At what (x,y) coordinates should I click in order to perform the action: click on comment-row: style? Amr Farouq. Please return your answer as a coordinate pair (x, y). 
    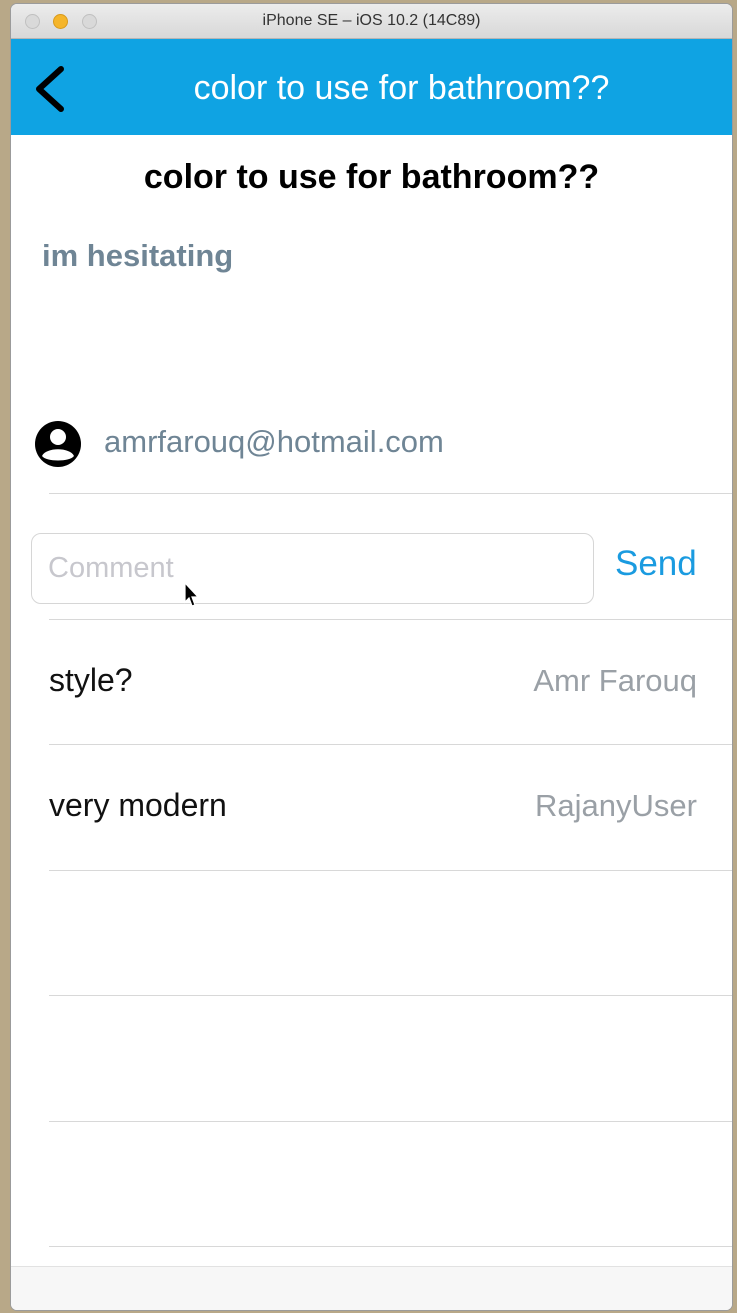
    Looking at the image, I should click on (371, 681).